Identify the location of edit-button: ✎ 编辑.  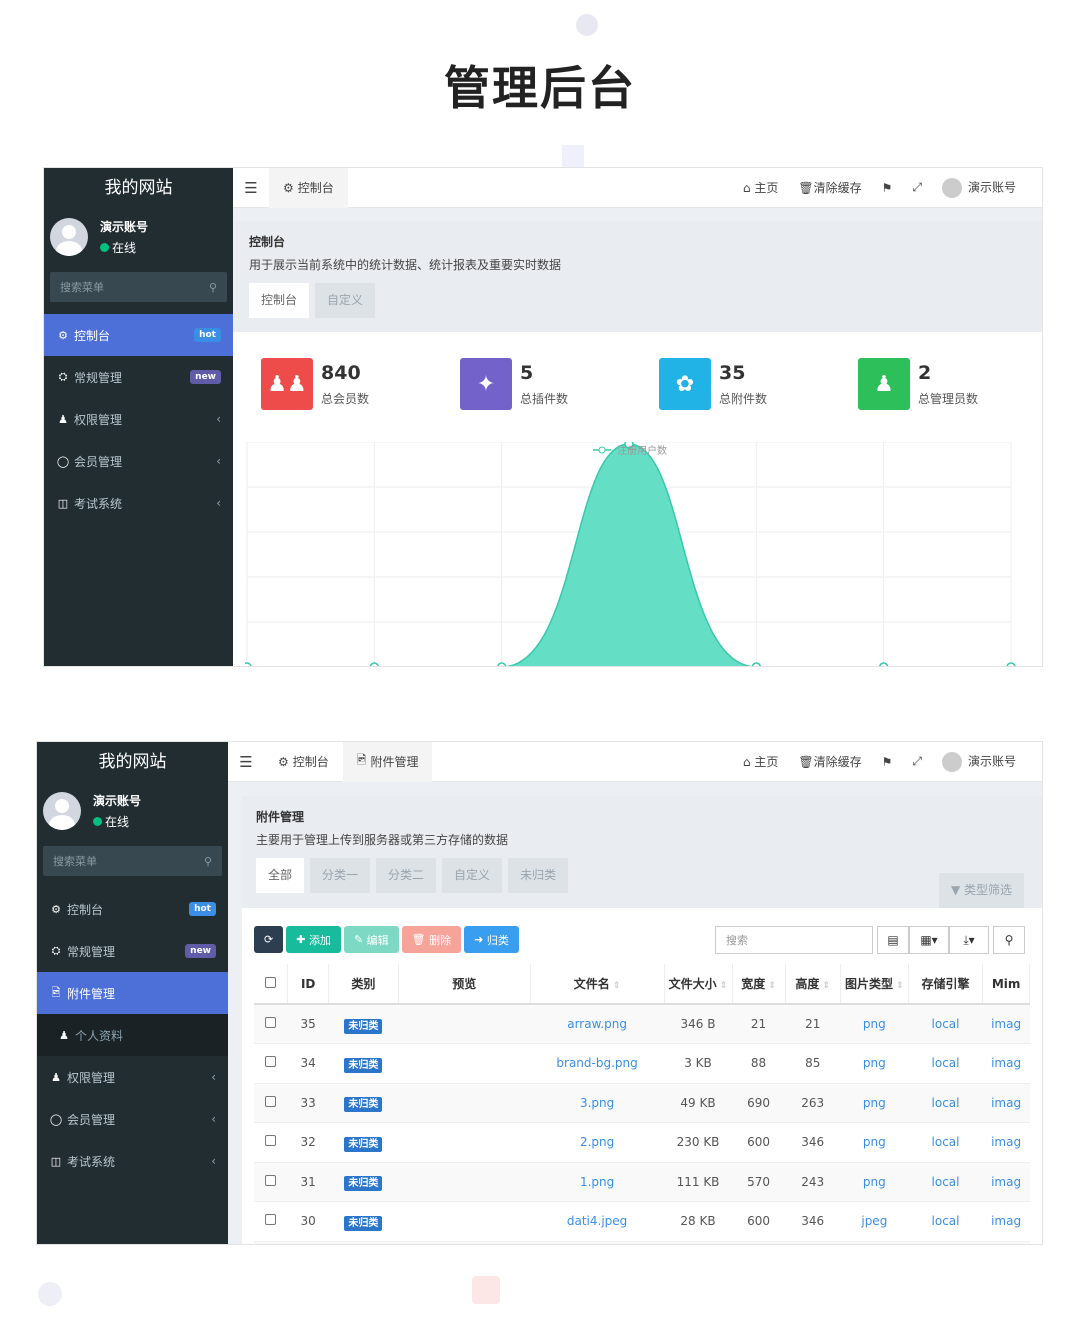
(371, 939).